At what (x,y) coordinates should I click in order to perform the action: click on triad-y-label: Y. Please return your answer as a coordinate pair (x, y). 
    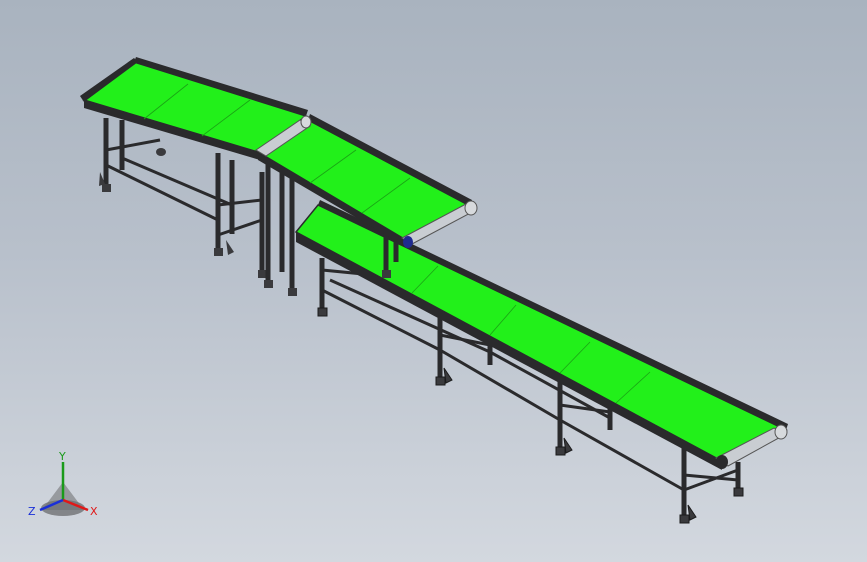
    Looking at the image, I should click on (62, 456).